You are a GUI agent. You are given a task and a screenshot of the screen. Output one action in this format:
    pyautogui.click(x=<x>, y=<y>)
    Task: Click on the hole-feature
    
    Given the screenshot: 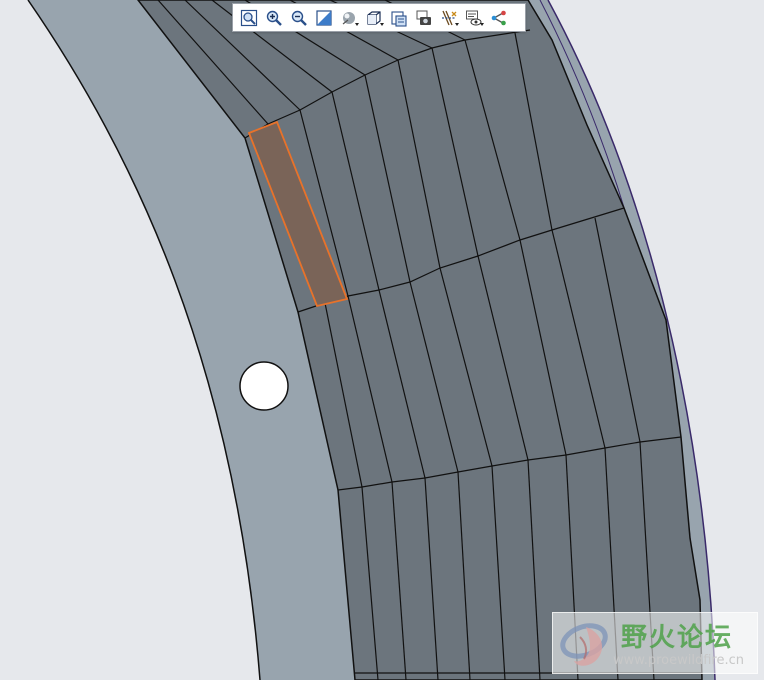 What is the action you would take?
    pyautogui.click(x=264, y=386)
    